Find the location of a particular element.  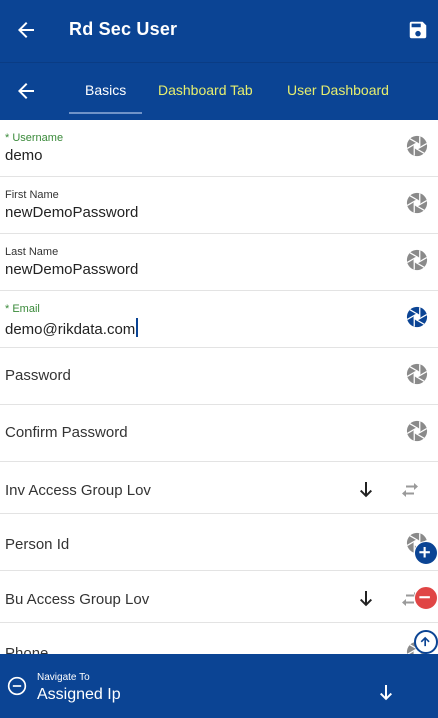

page-title: Rd Sec User is located at coordinates (123, 29).